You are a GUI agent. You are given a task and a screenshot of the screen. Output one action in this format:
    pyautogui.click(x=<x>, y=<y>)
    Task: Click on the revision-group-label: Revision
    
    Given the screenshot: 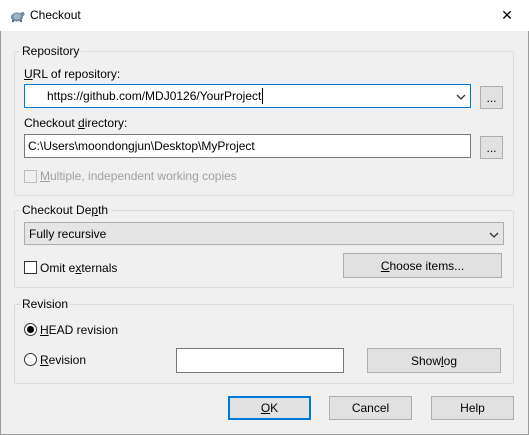 What is the action you would take?
    pyautogui.click(x=45, y=304)
    